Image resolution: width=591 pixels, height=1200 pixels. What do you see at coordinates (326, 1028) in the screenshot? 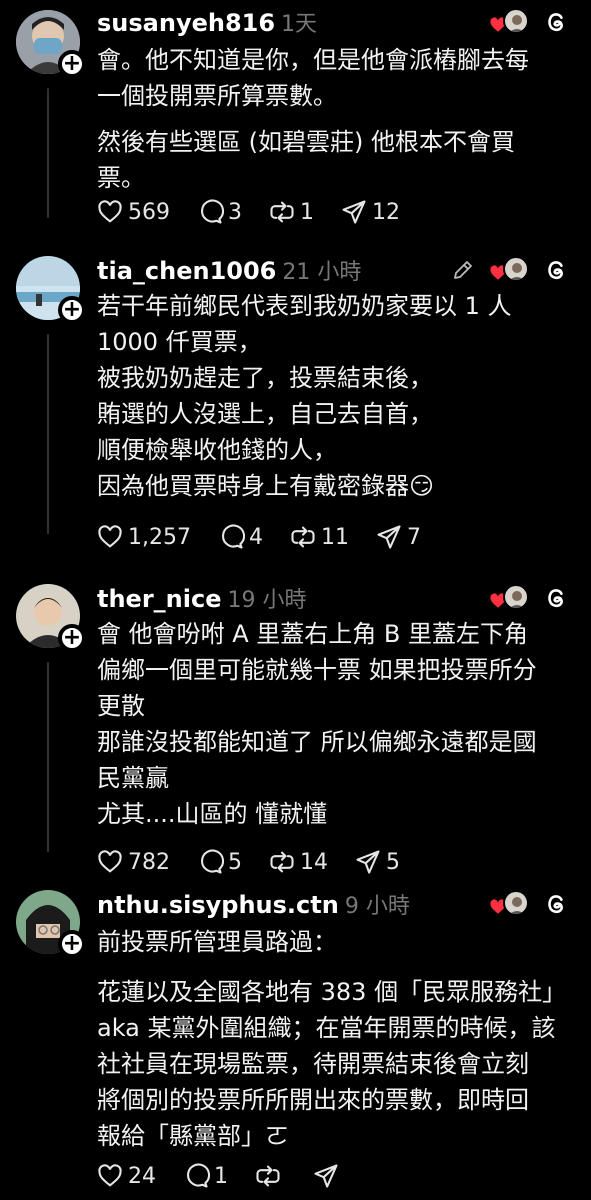
I see `post-line: aka 某黨外圍組織；在當年開票的時候，該` at bounding box center [326, 1028].